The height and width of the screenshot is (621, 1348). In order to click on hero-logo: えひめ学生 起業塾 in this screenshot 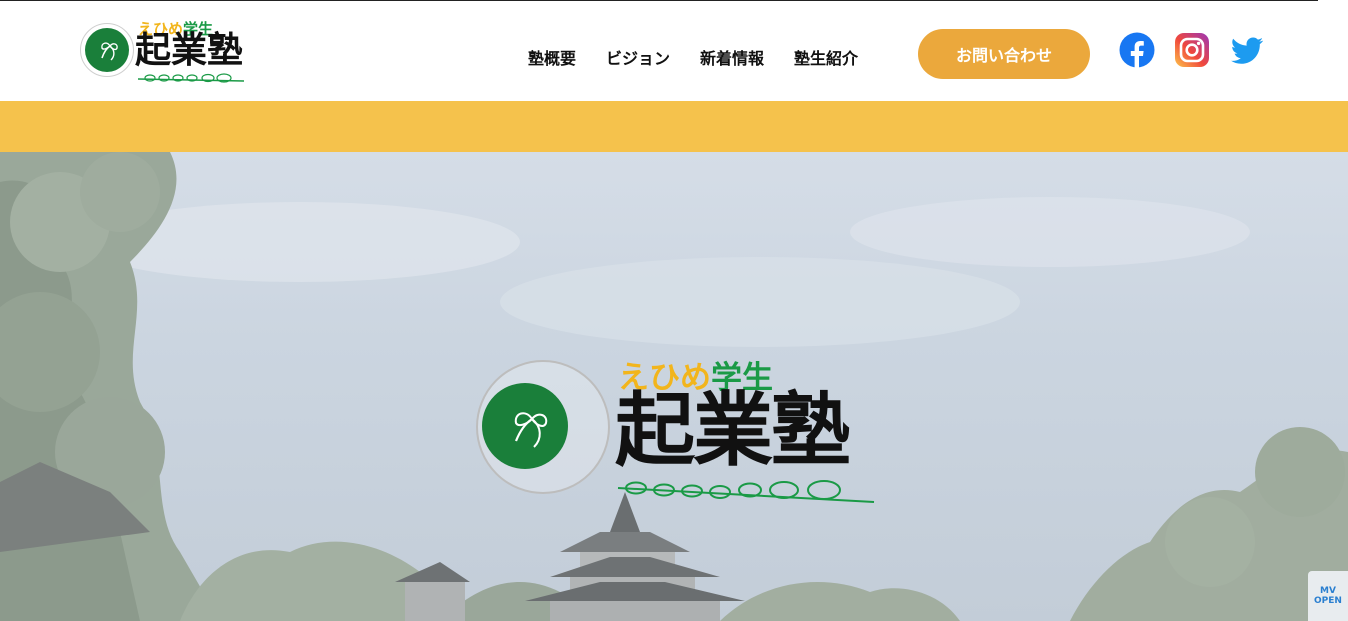, I will do `click(682, 432)`.